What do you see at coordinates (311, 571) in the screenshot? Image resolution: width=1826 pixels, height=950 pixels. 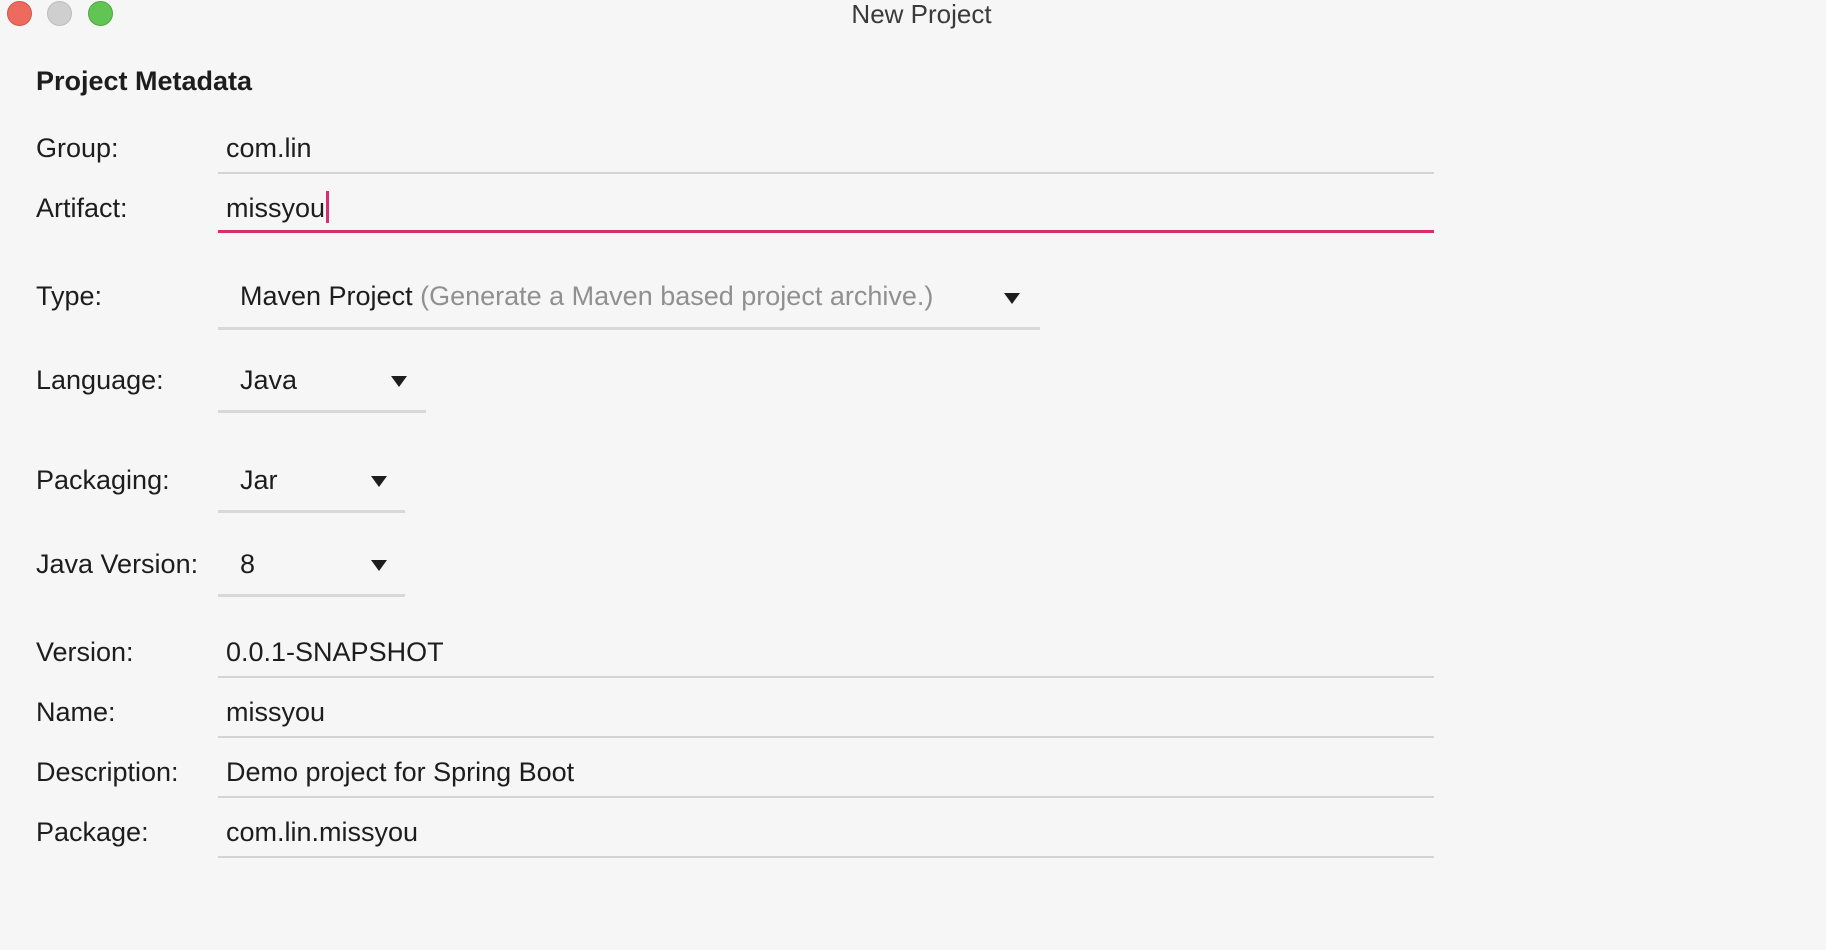 I see `java-version-select: 8` at bounding box center [311, 571].